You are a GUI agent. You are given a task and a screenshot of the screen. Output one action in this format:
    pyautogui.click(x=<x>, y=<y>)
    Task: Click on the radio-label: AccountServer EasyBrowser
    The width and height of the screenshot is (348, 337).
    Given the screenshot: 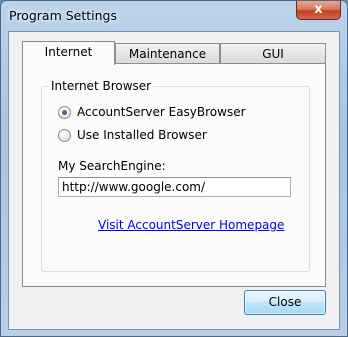 What is the action you would take?
    pyautogui.click(x=161, y=112)
    